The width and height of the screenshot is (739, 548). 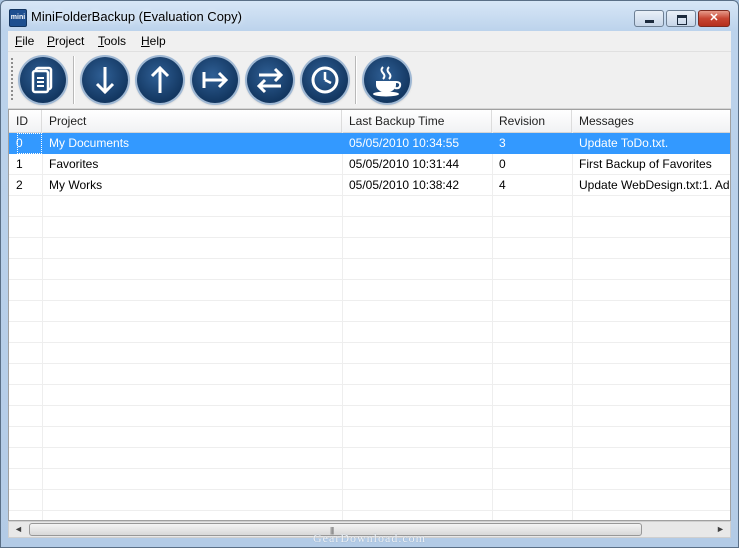 I want to click on toolbar, so click(x=369, y=80).